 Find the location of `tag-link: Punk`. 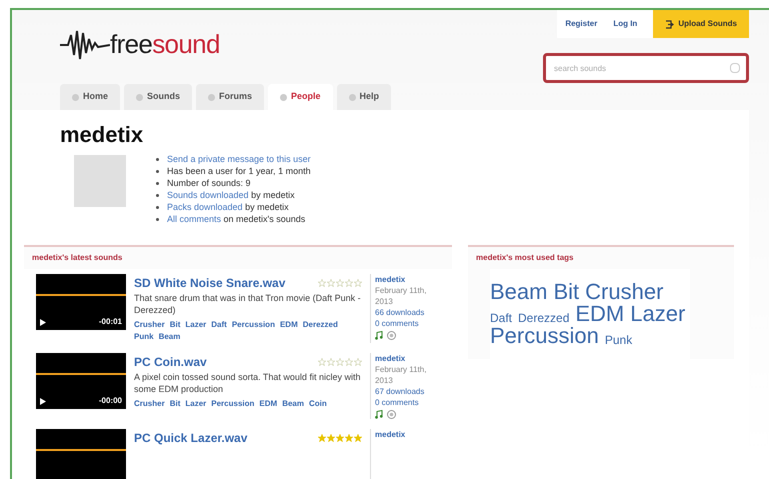

tag-link: Punk is located at coordinates (144, 337).